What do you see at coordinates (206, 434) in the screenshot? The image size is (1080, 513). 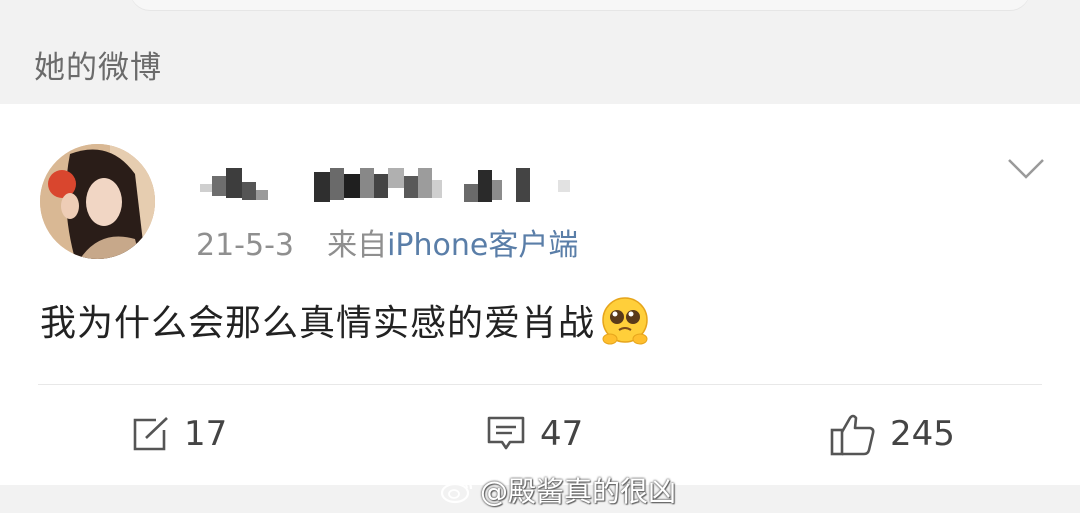 I see `repost-count: 17` at bounding box center [206, 434].